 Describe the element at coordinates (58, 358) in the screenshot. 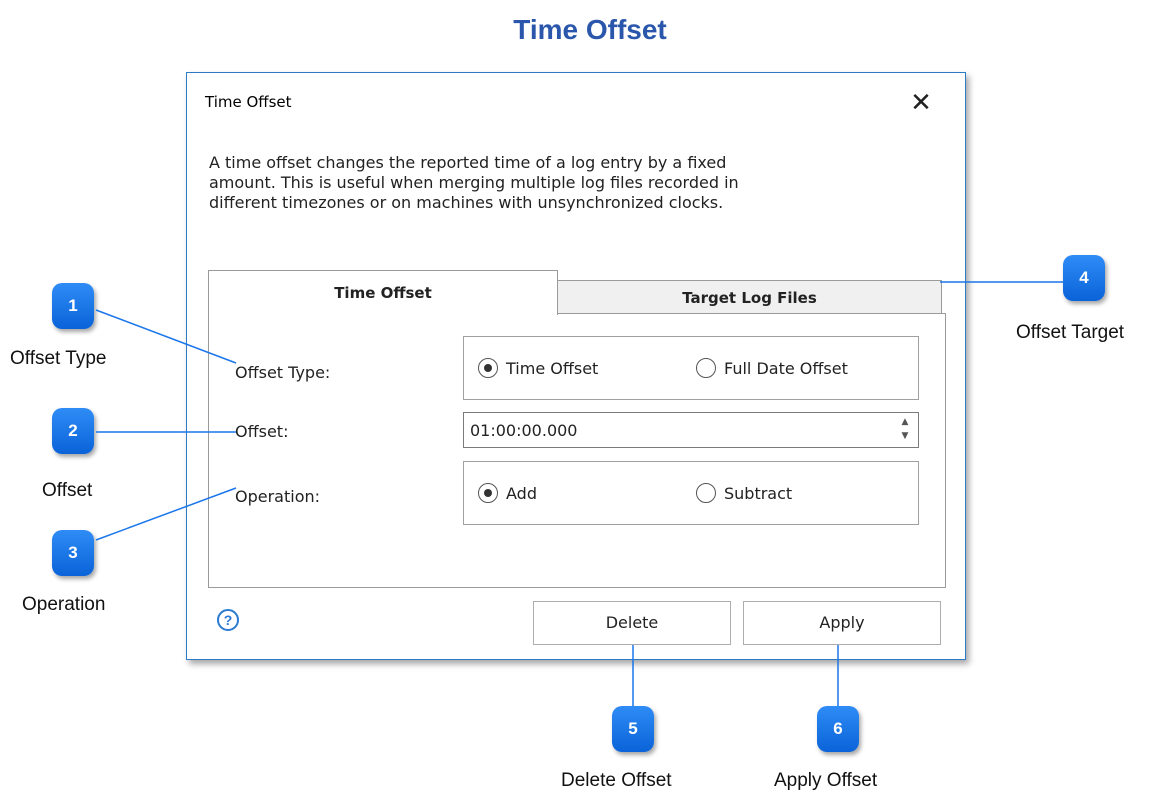

I see `callout-label-1: Offset Type` at that location.